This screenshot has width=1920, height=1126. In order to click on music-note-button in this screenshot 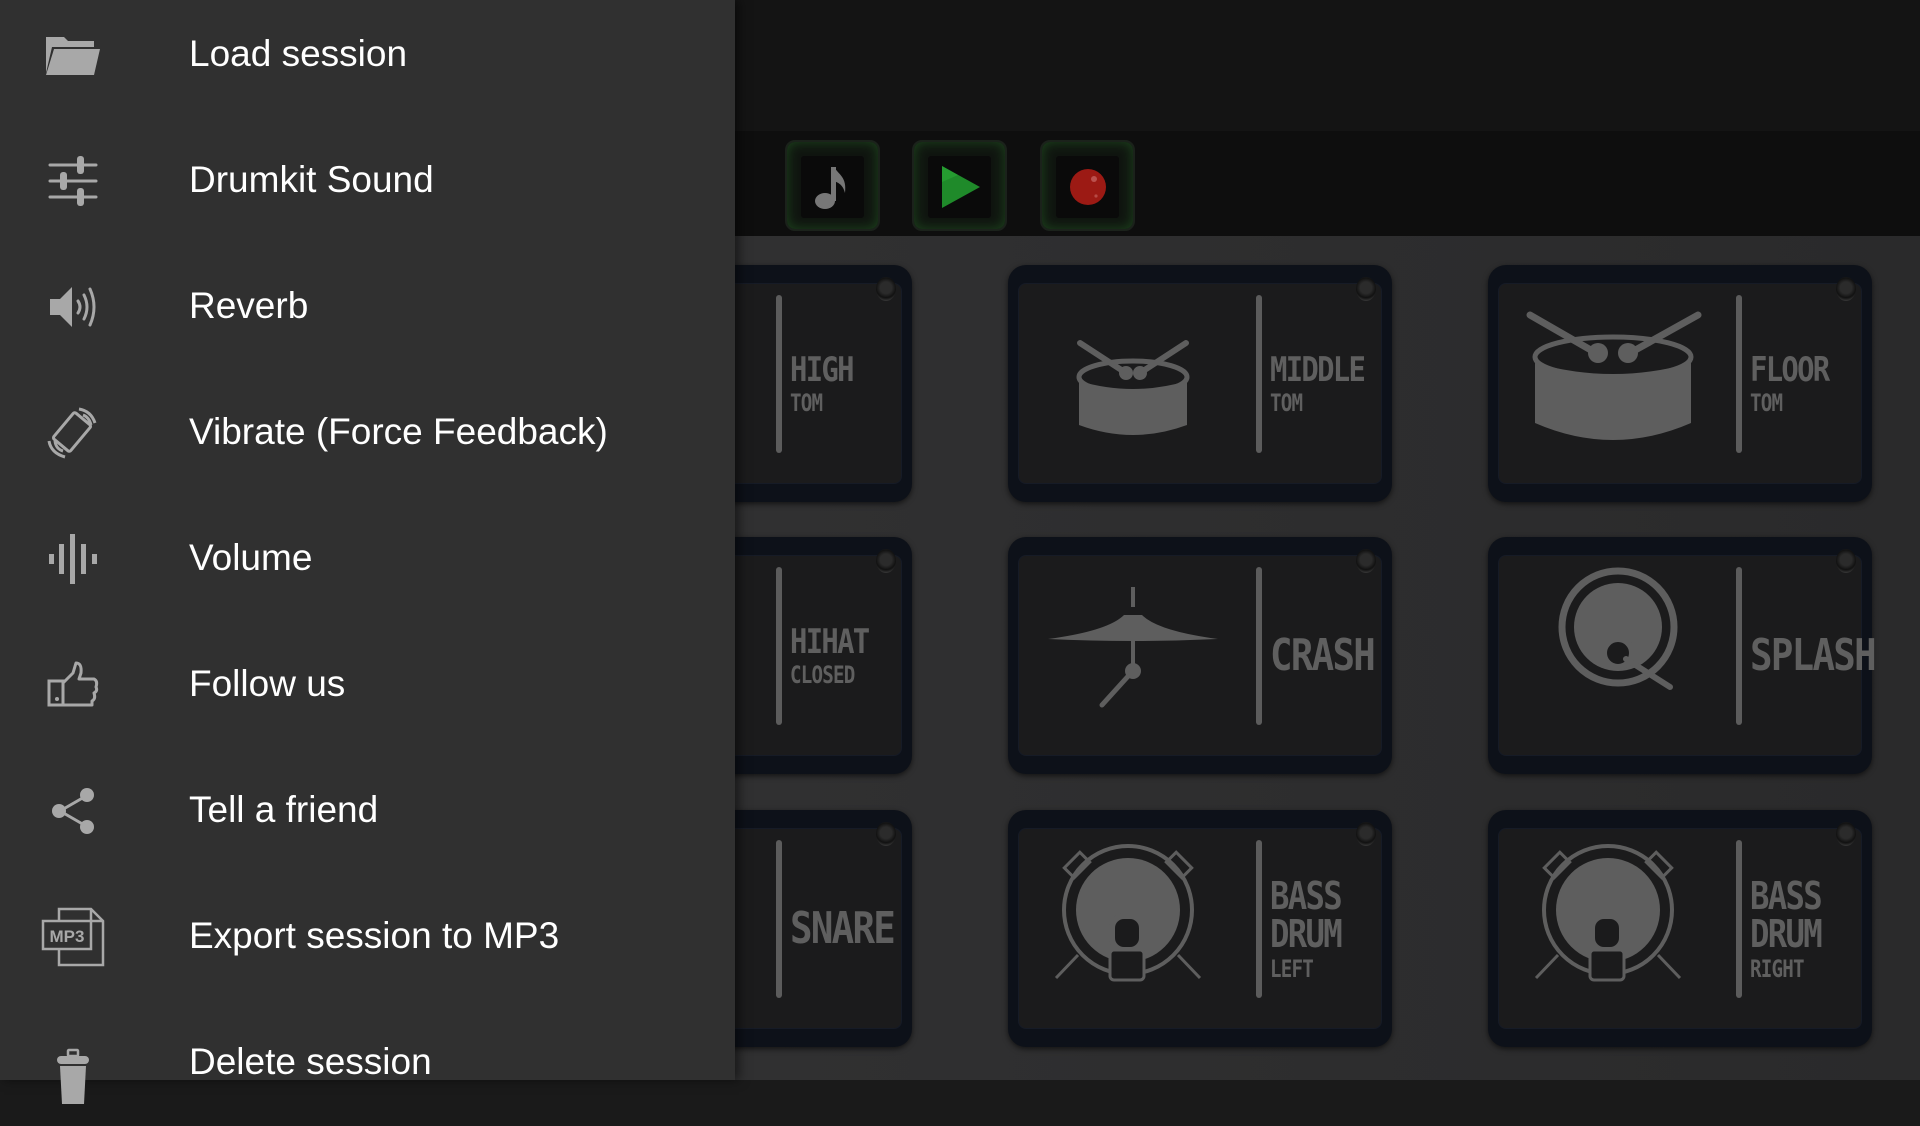, I will do `click(832, 185)`.